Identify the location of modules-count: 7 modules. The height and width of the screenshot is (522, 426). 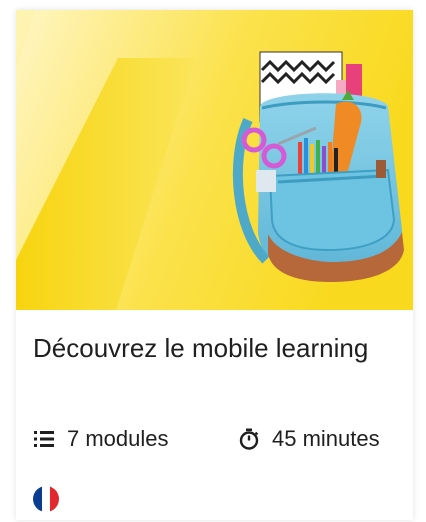
(101, 439).